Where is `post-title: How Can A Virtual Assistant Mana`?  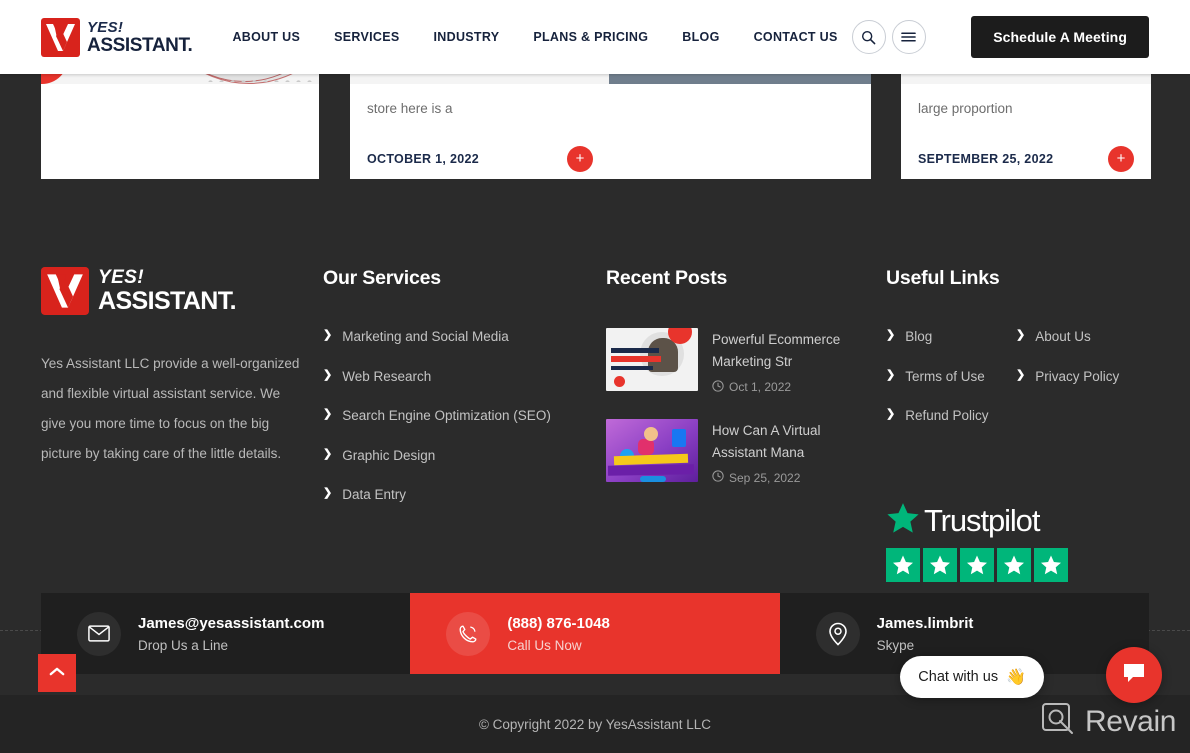 post-title: How Can A Virtual Assistant Mana is located at coordinates (787, 442).